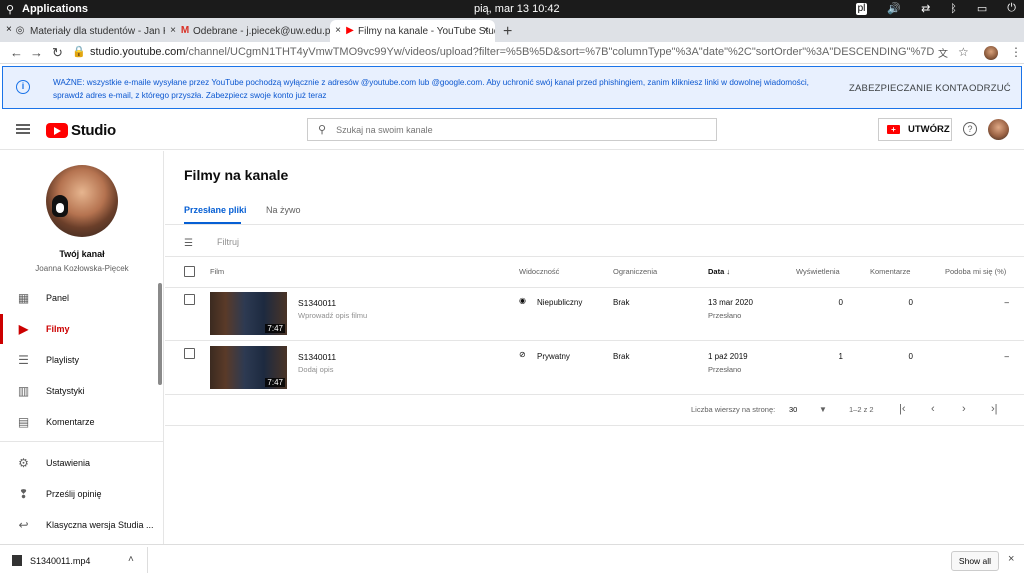 This screenshot has width=1024, height=576. I want to click on eye-icon: ◉, so click(522, 300).